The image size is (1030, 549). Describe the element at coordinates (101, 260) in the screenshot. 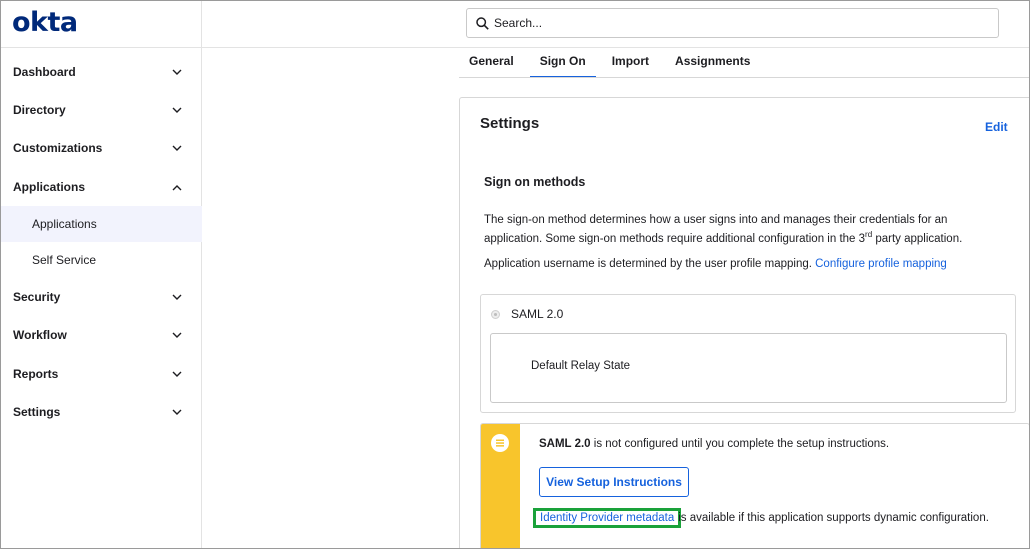

I see `sidebar-subitem-self-service: Self Service` at that location.